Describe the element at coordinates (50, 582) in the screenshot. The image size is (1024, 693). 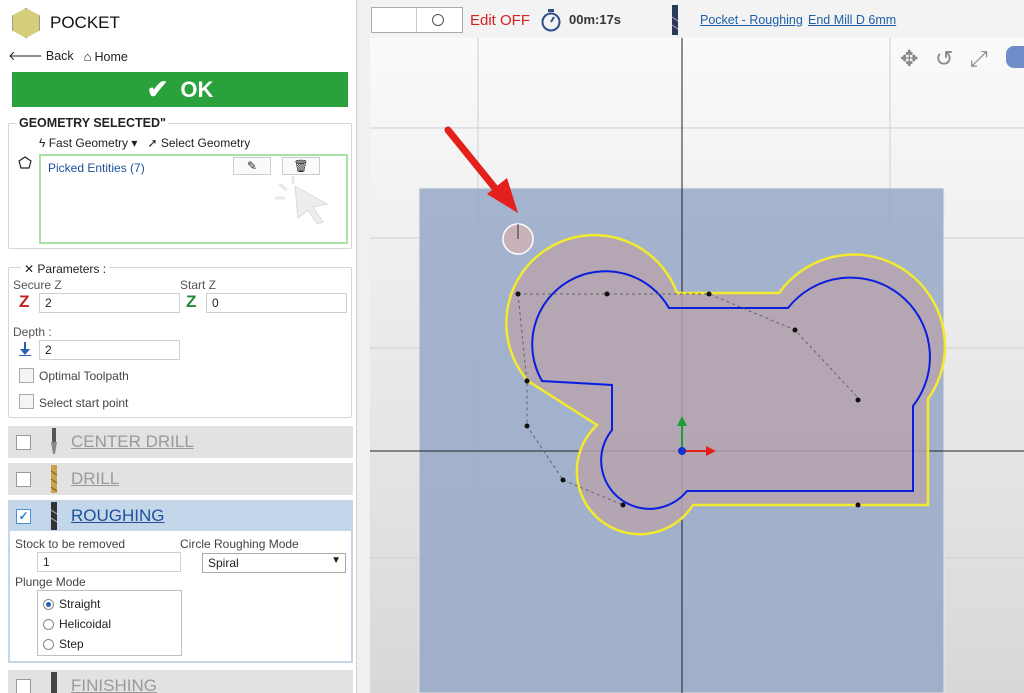
I see `plunge-label: Plunge Mode` at that location.